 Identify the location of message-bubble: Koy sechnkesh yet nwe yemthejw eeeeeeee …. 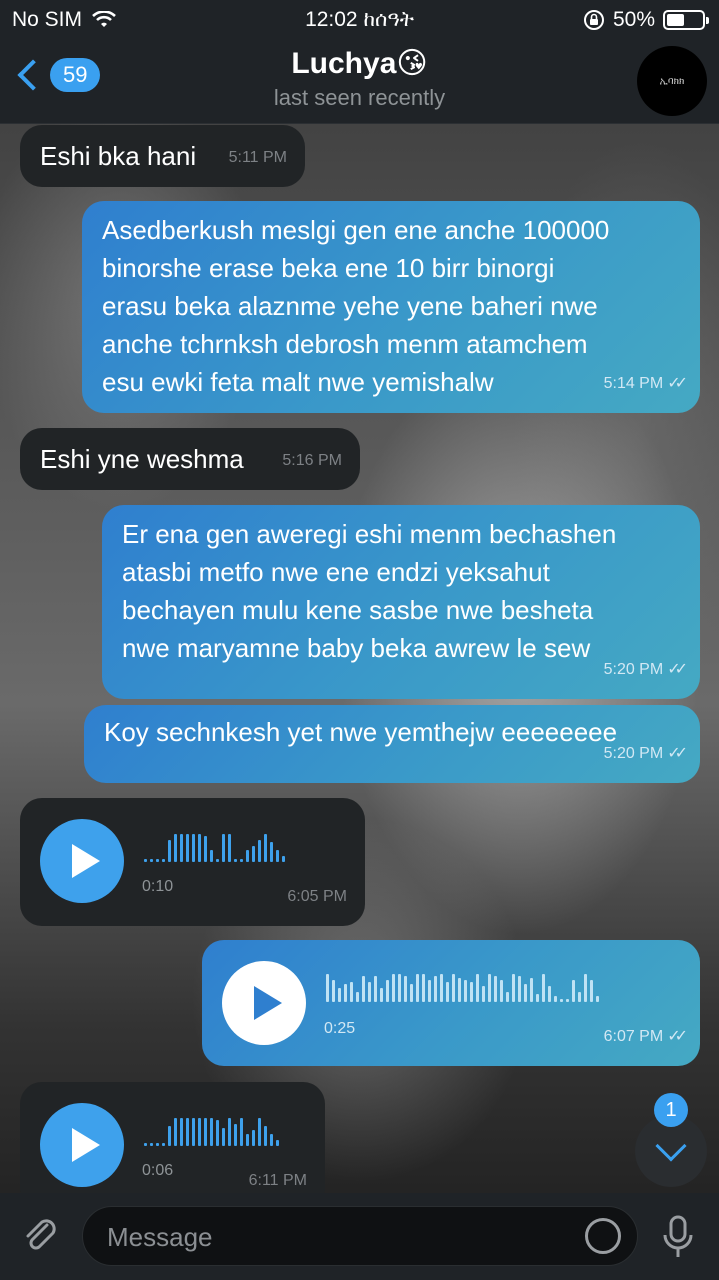
(392, 744).